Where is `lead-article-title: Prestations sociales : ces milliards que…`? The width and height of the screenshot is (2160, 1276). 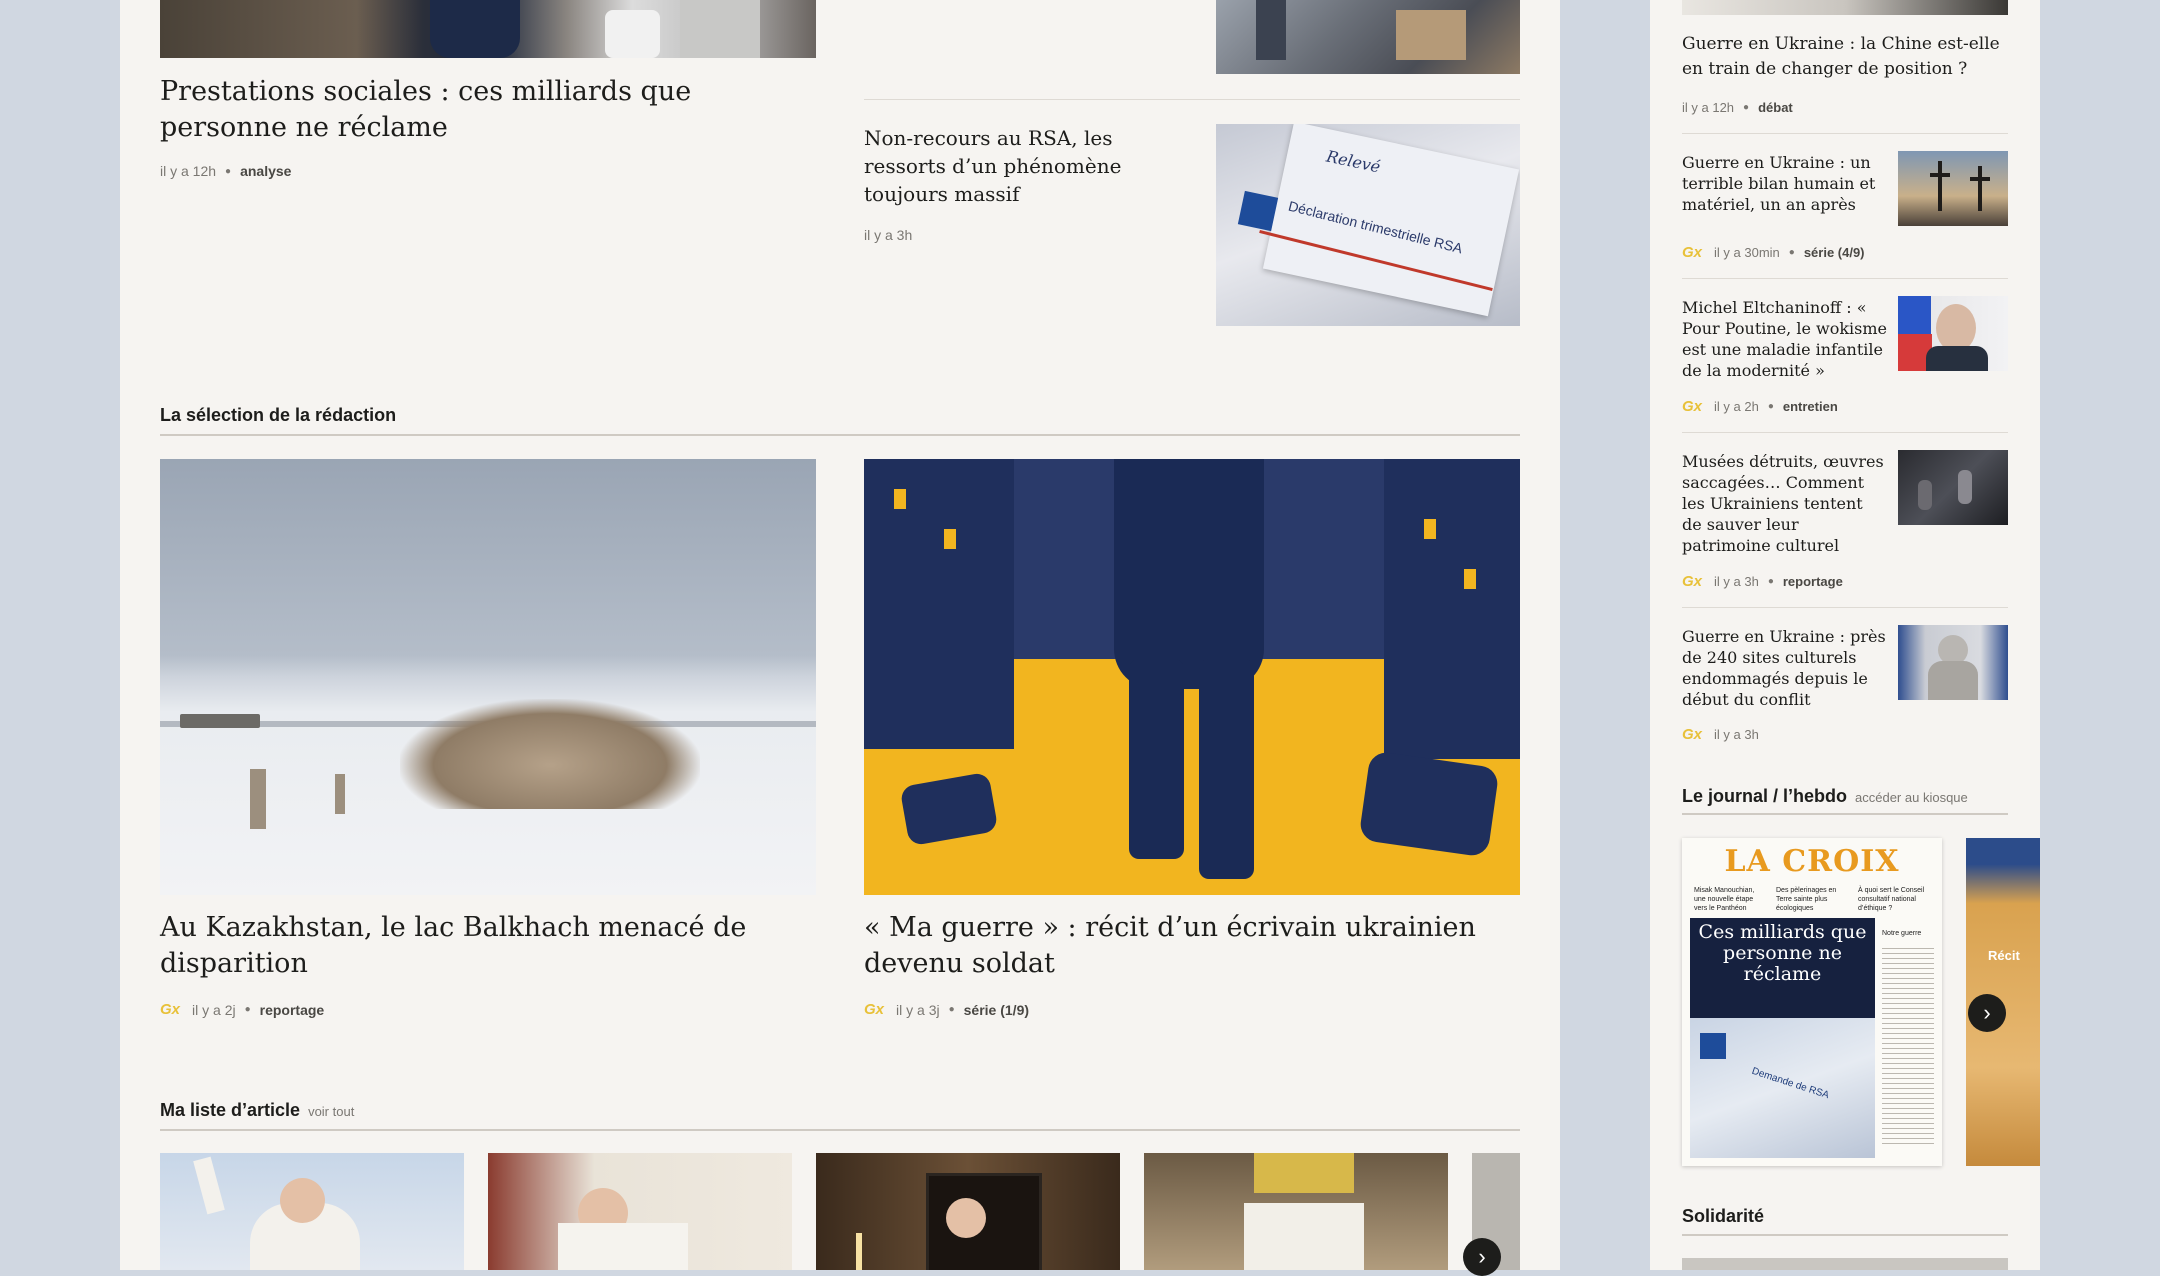
lead-article-title: Prestations sociales : ces milliards que… is located at coordinates (490, 110).